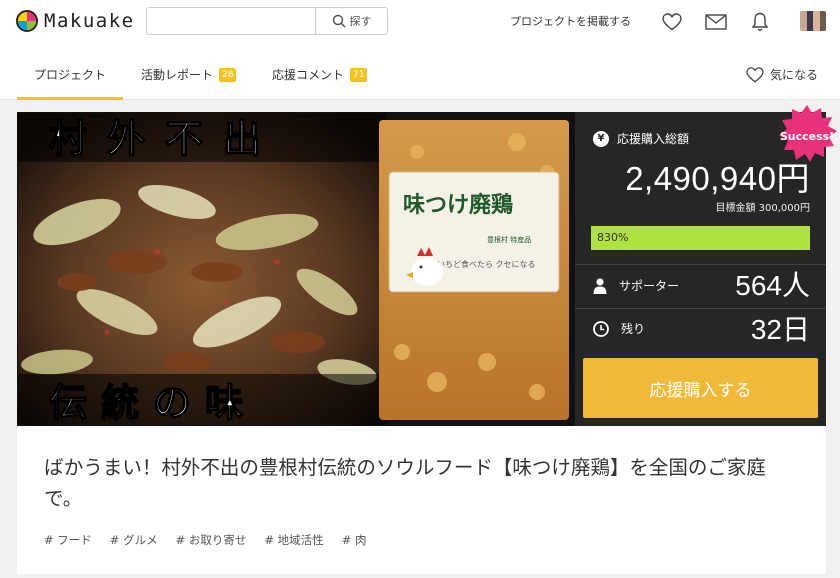 This screenshot has height=578, width=840. What do you see at coordinates (633, 329) in the screenshot?
I see `remaining-label-text: 残り` at bounding box center [633, 329].